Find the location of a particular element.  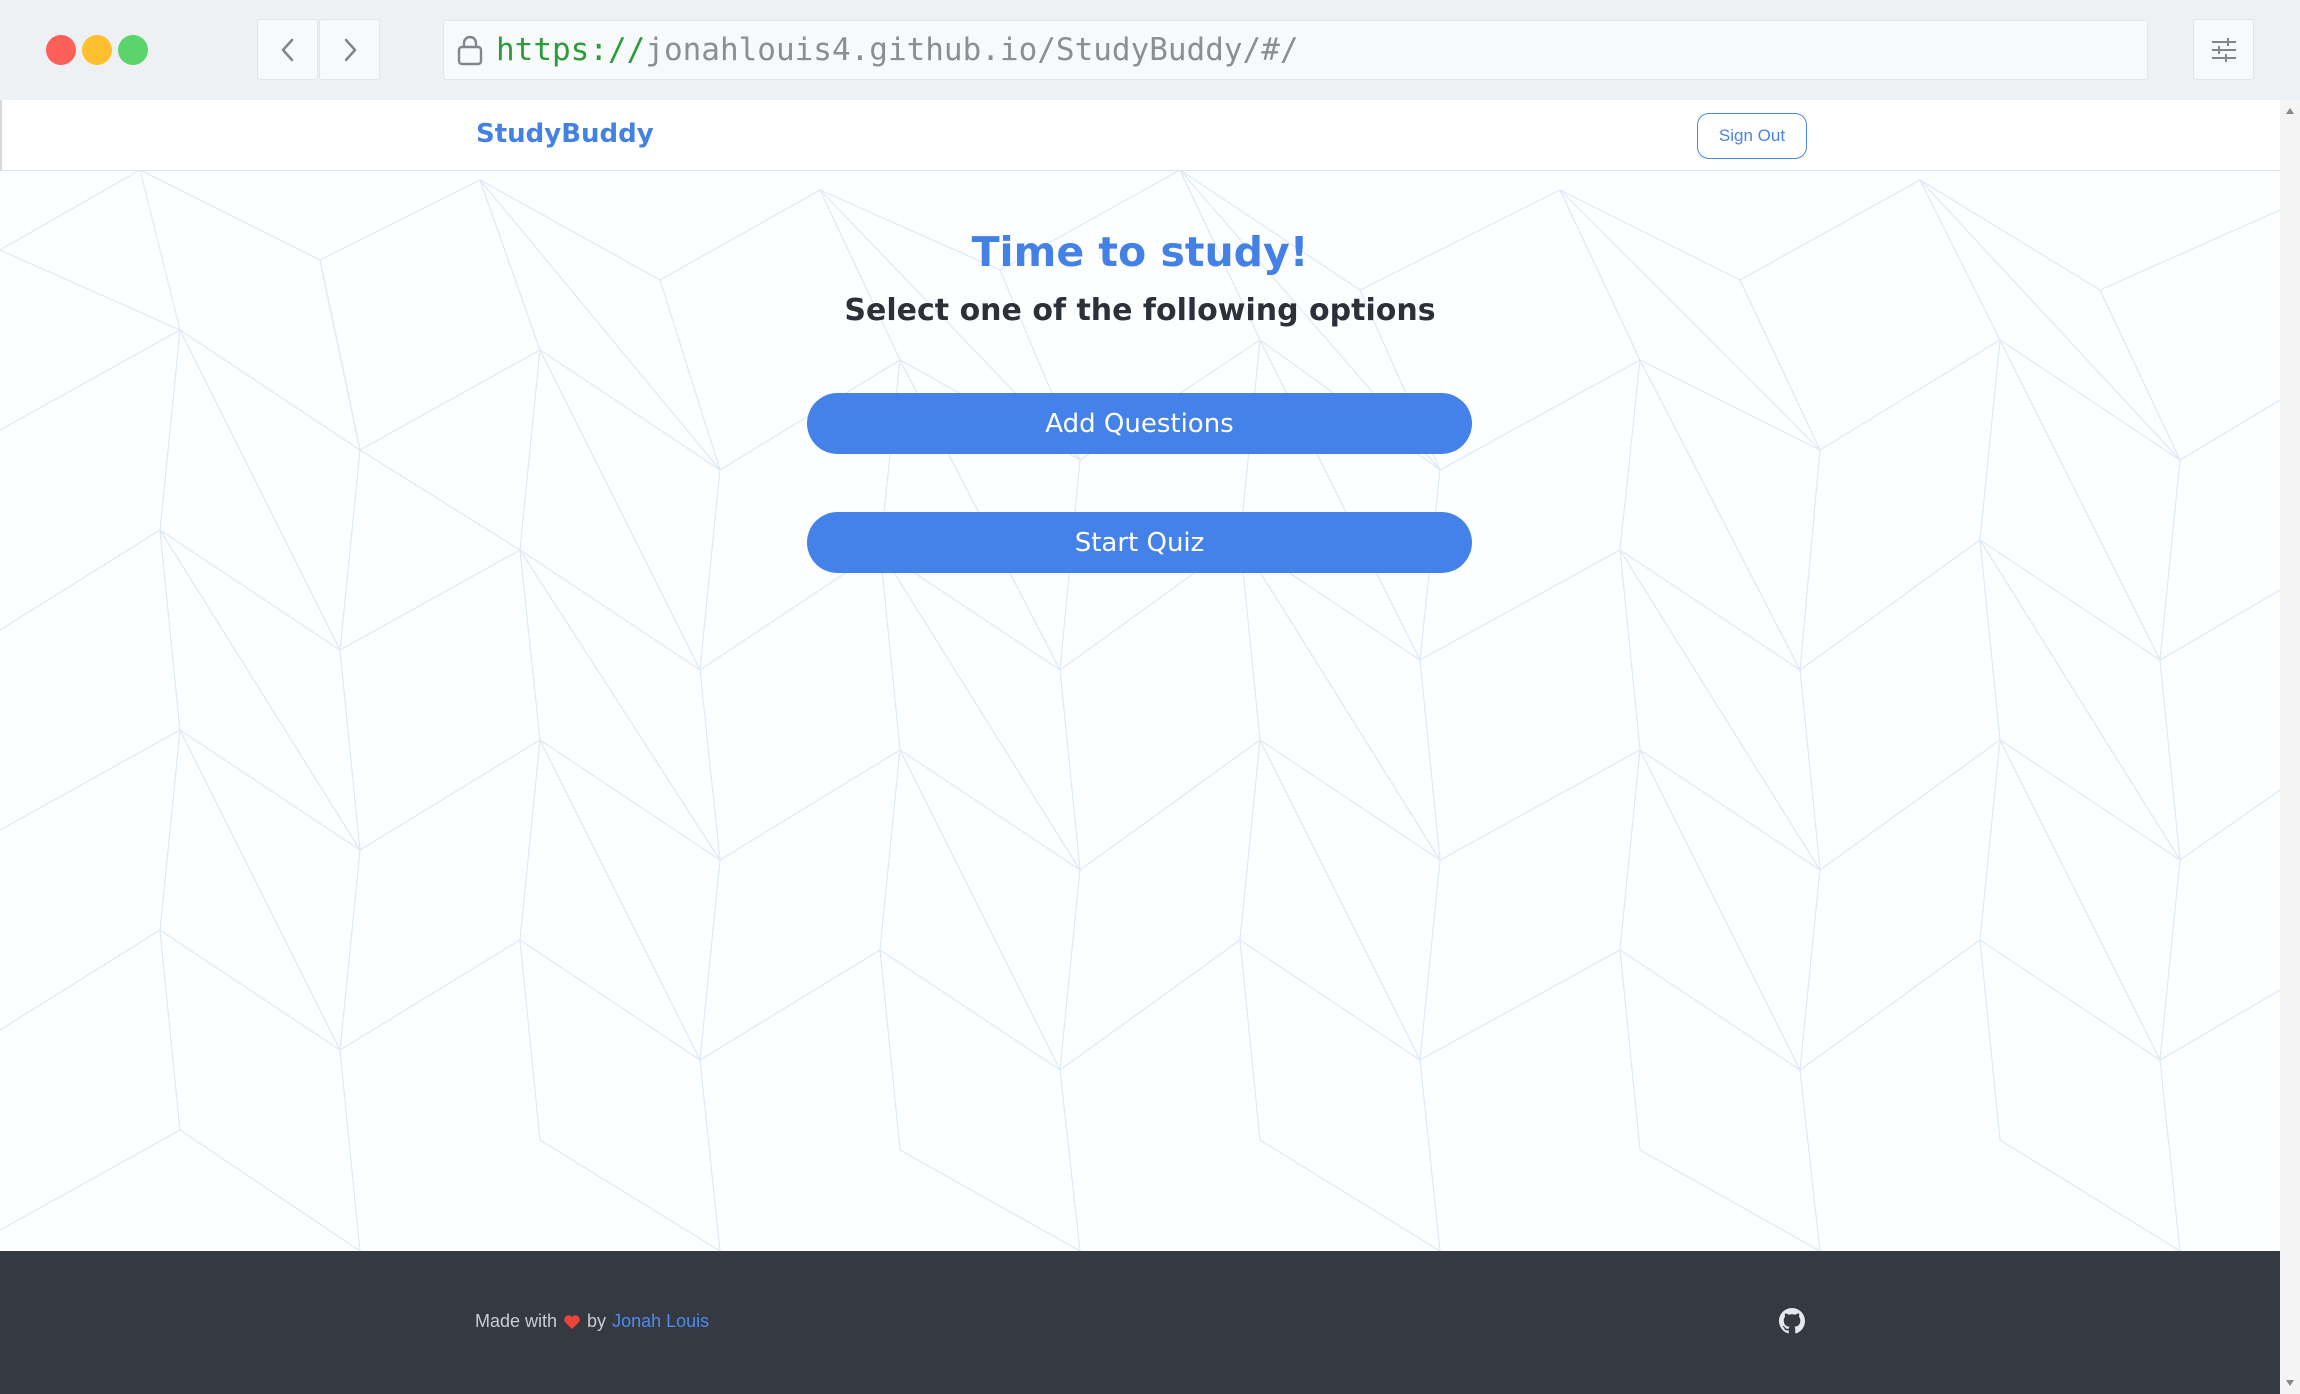

page-title: Time to study! is located at coordinates (1140, 252).